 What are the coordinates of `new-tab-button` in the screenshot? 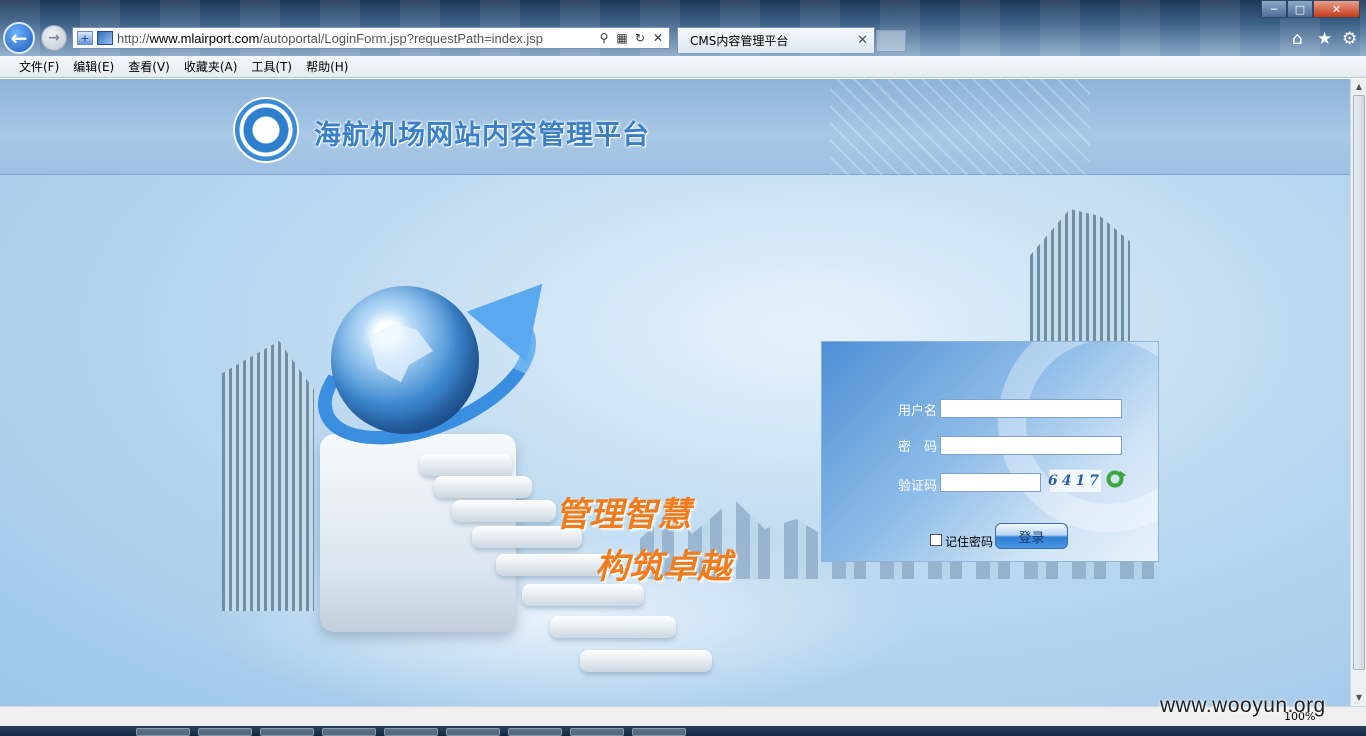 It's located at (891, 41).